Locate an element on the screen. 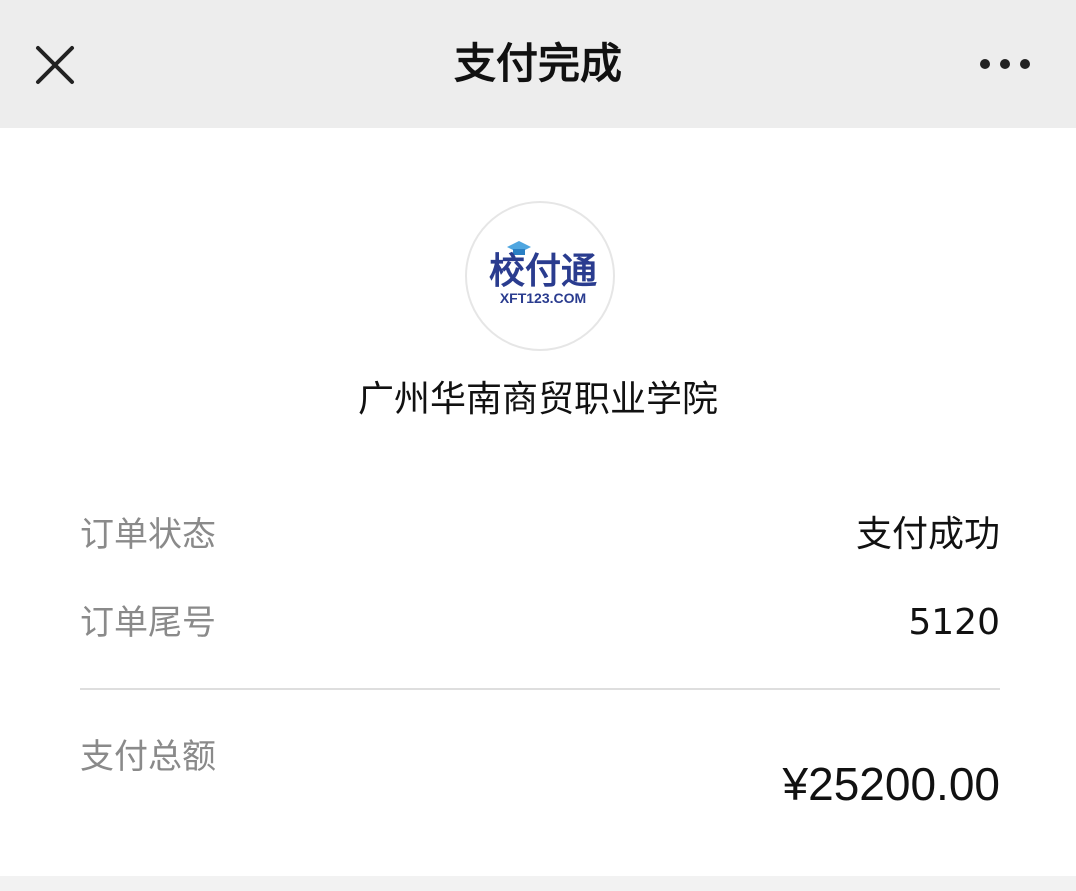 This screenshot has width=1076, height=891. order-status-label: 订单状态 is located at coordinates (148, 535).